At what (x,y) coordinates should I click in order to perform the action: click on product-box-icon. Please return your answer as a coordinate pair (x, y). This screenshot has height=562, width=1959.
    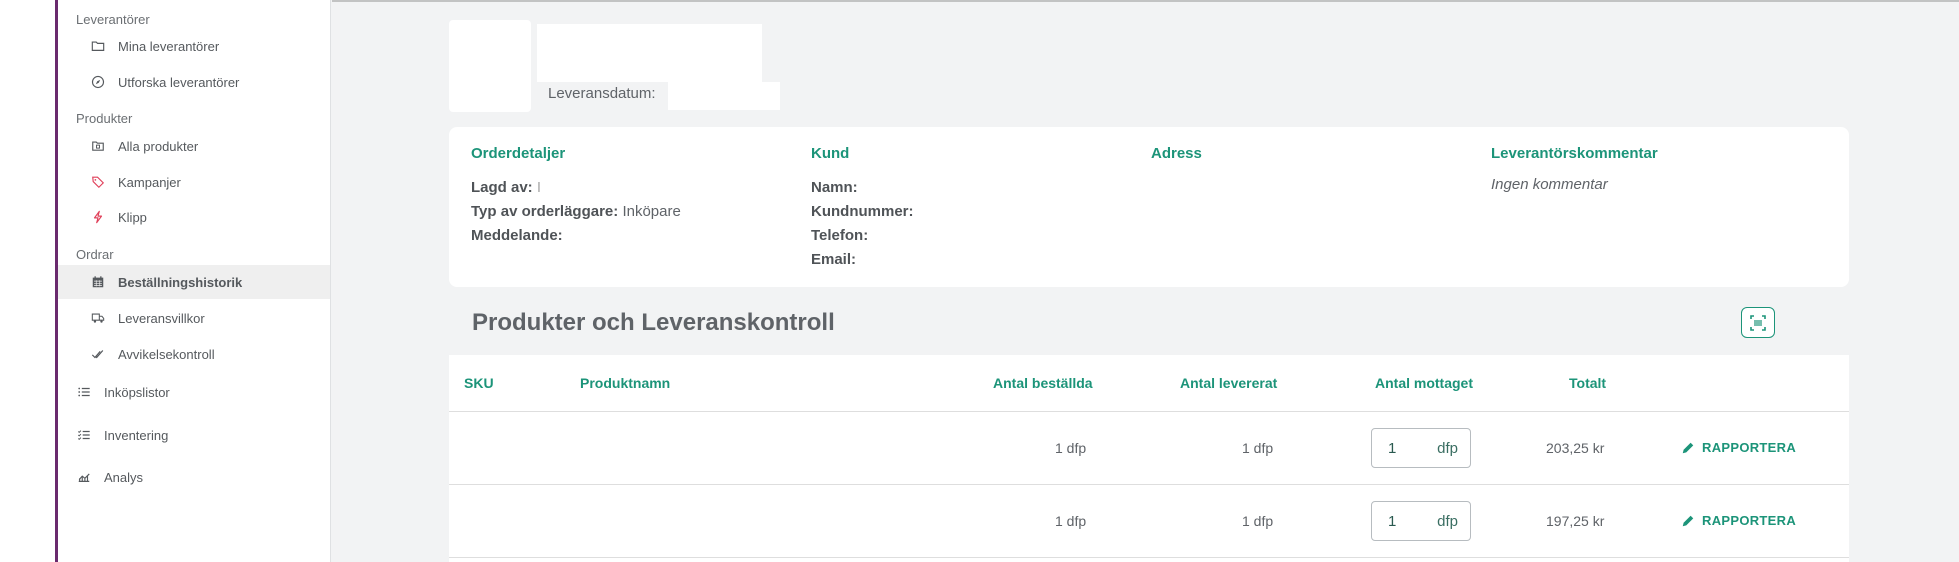
    Looking at the image, I should click on (98, 146).